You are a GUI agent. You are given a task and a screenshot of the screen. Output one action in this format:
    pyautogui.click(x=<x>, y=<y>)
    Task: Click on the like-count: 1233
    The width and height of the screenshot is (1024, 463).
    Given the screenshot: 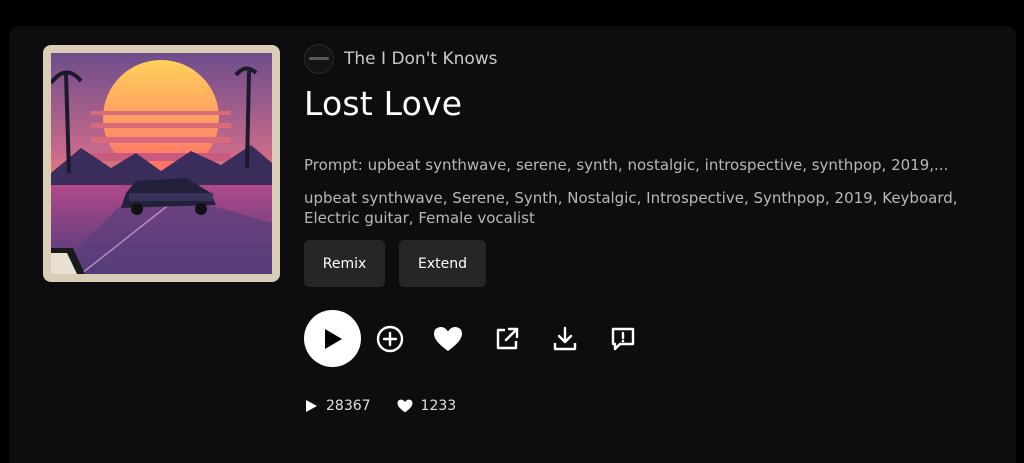 What is the action you would take?
    pyautogui.click(x=427, y=406)
    